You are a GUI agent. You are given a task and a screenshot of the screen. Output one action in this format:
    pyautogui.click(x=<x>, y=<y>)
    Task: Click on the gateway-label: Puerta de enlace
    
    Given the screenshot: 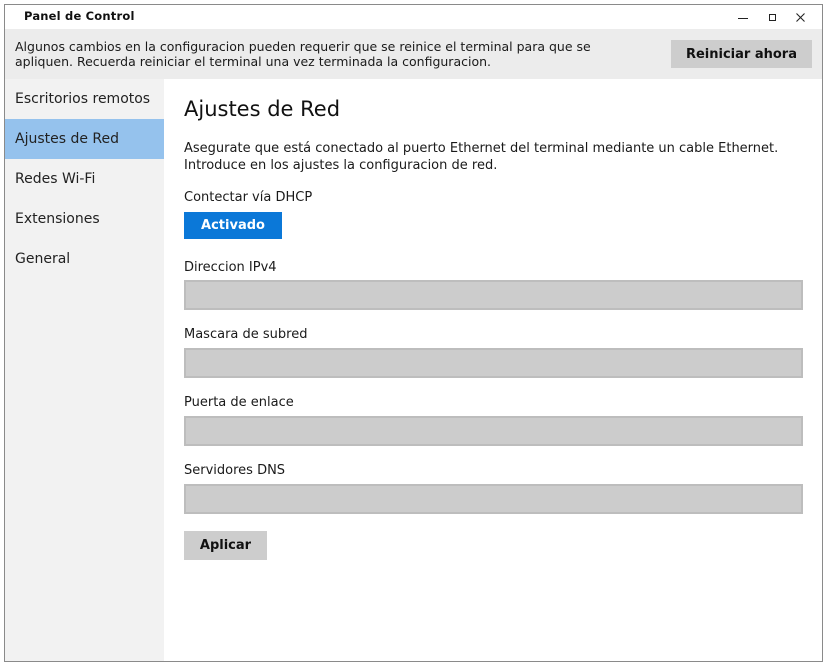 What is the action you would take?
    pyautogui.click(x=239, y=402)
    